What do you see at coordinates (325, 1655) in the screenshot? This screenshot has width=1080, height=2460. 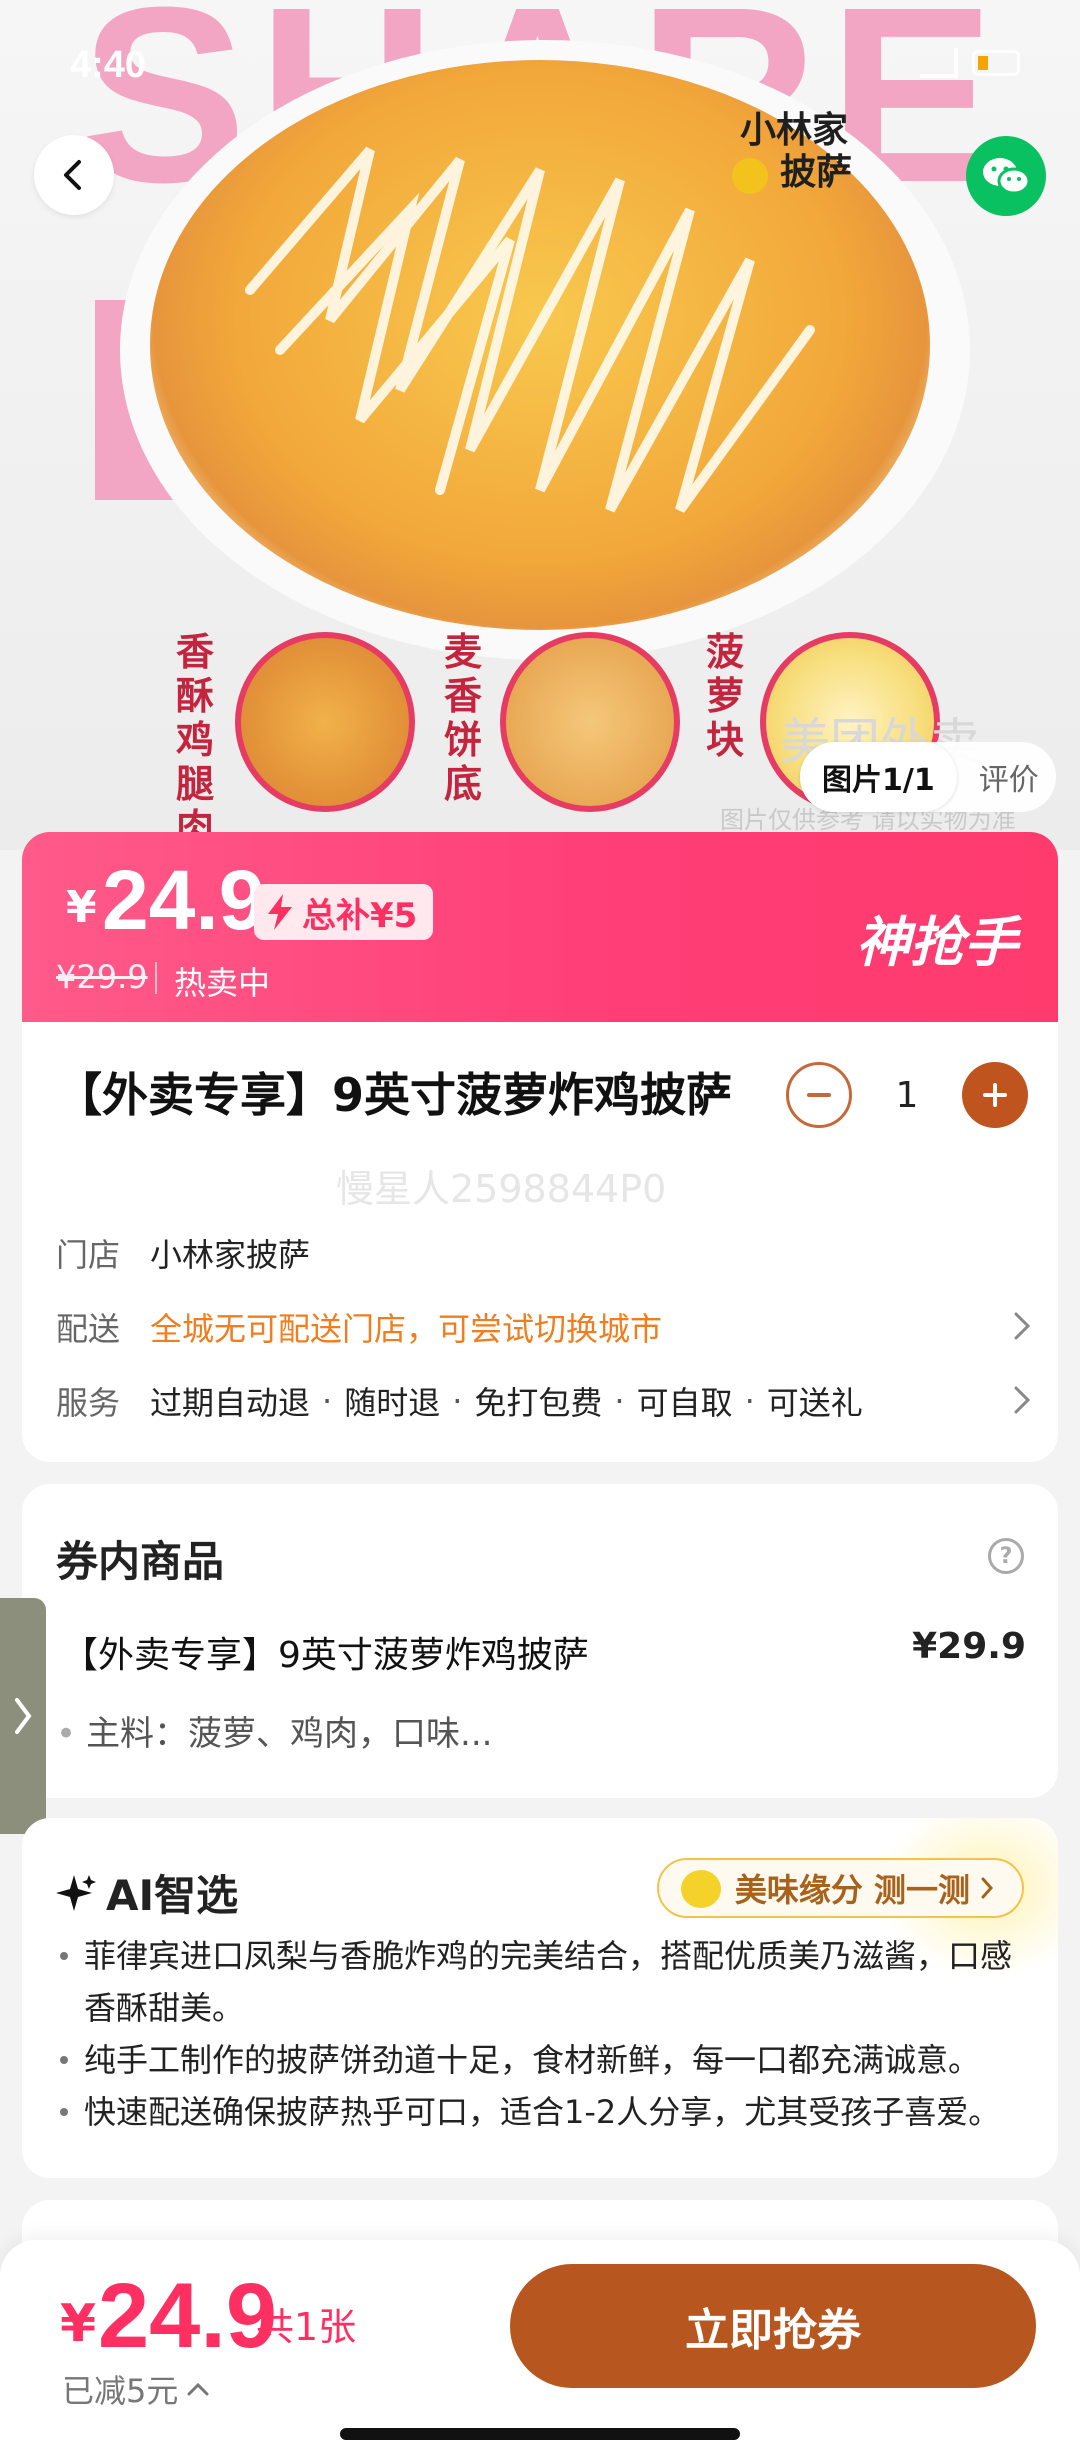 I see `coupon-item-name: 【外卖专享】9英寸菠萝炸鸡披萨` at bounding box center [325, 1655].